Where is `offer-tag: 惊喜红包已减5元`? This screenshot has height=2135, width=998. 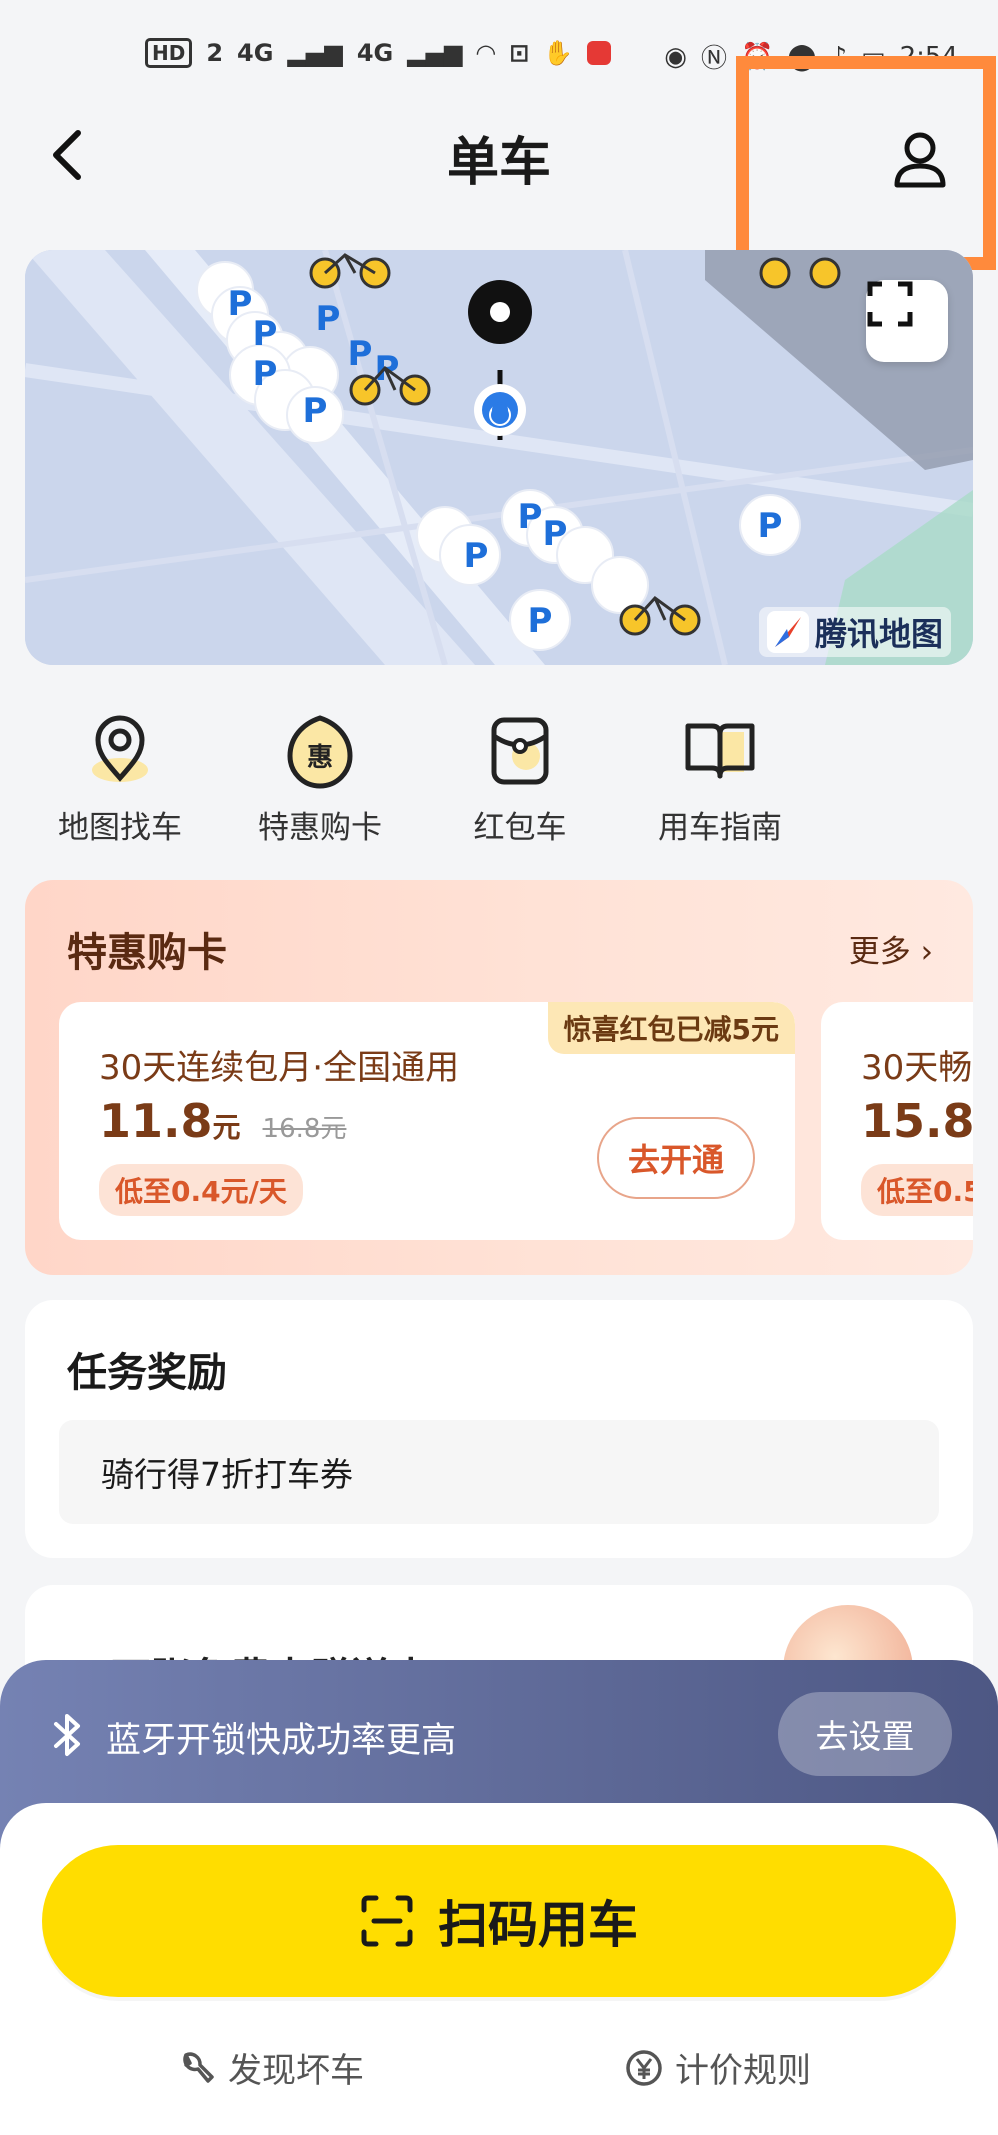 offer-tag: 惊喜红包已减5元 is located at coordinates (671, 1028).